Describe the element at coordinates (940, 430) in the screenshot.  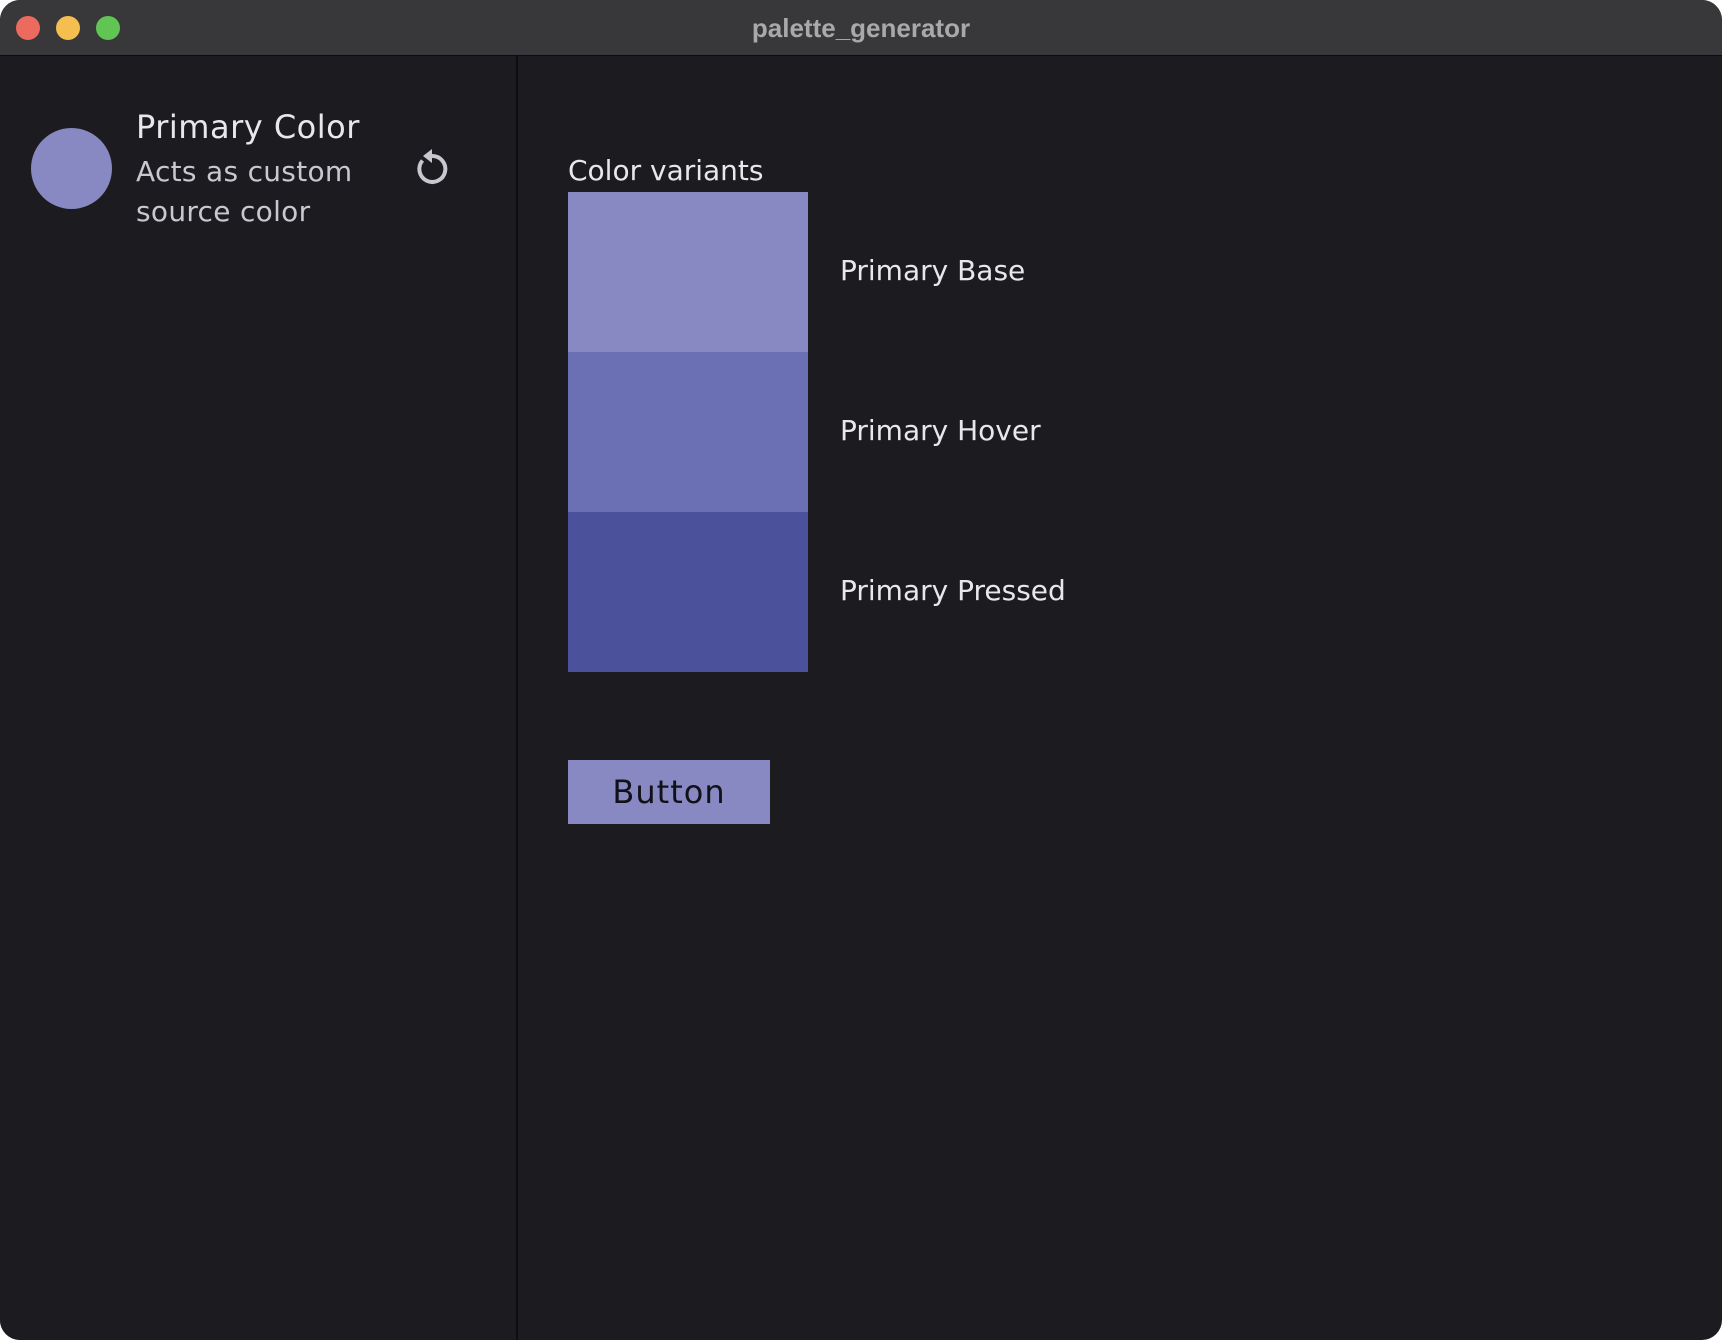
I see `primary-hover-label: Primary Hover` at that location.